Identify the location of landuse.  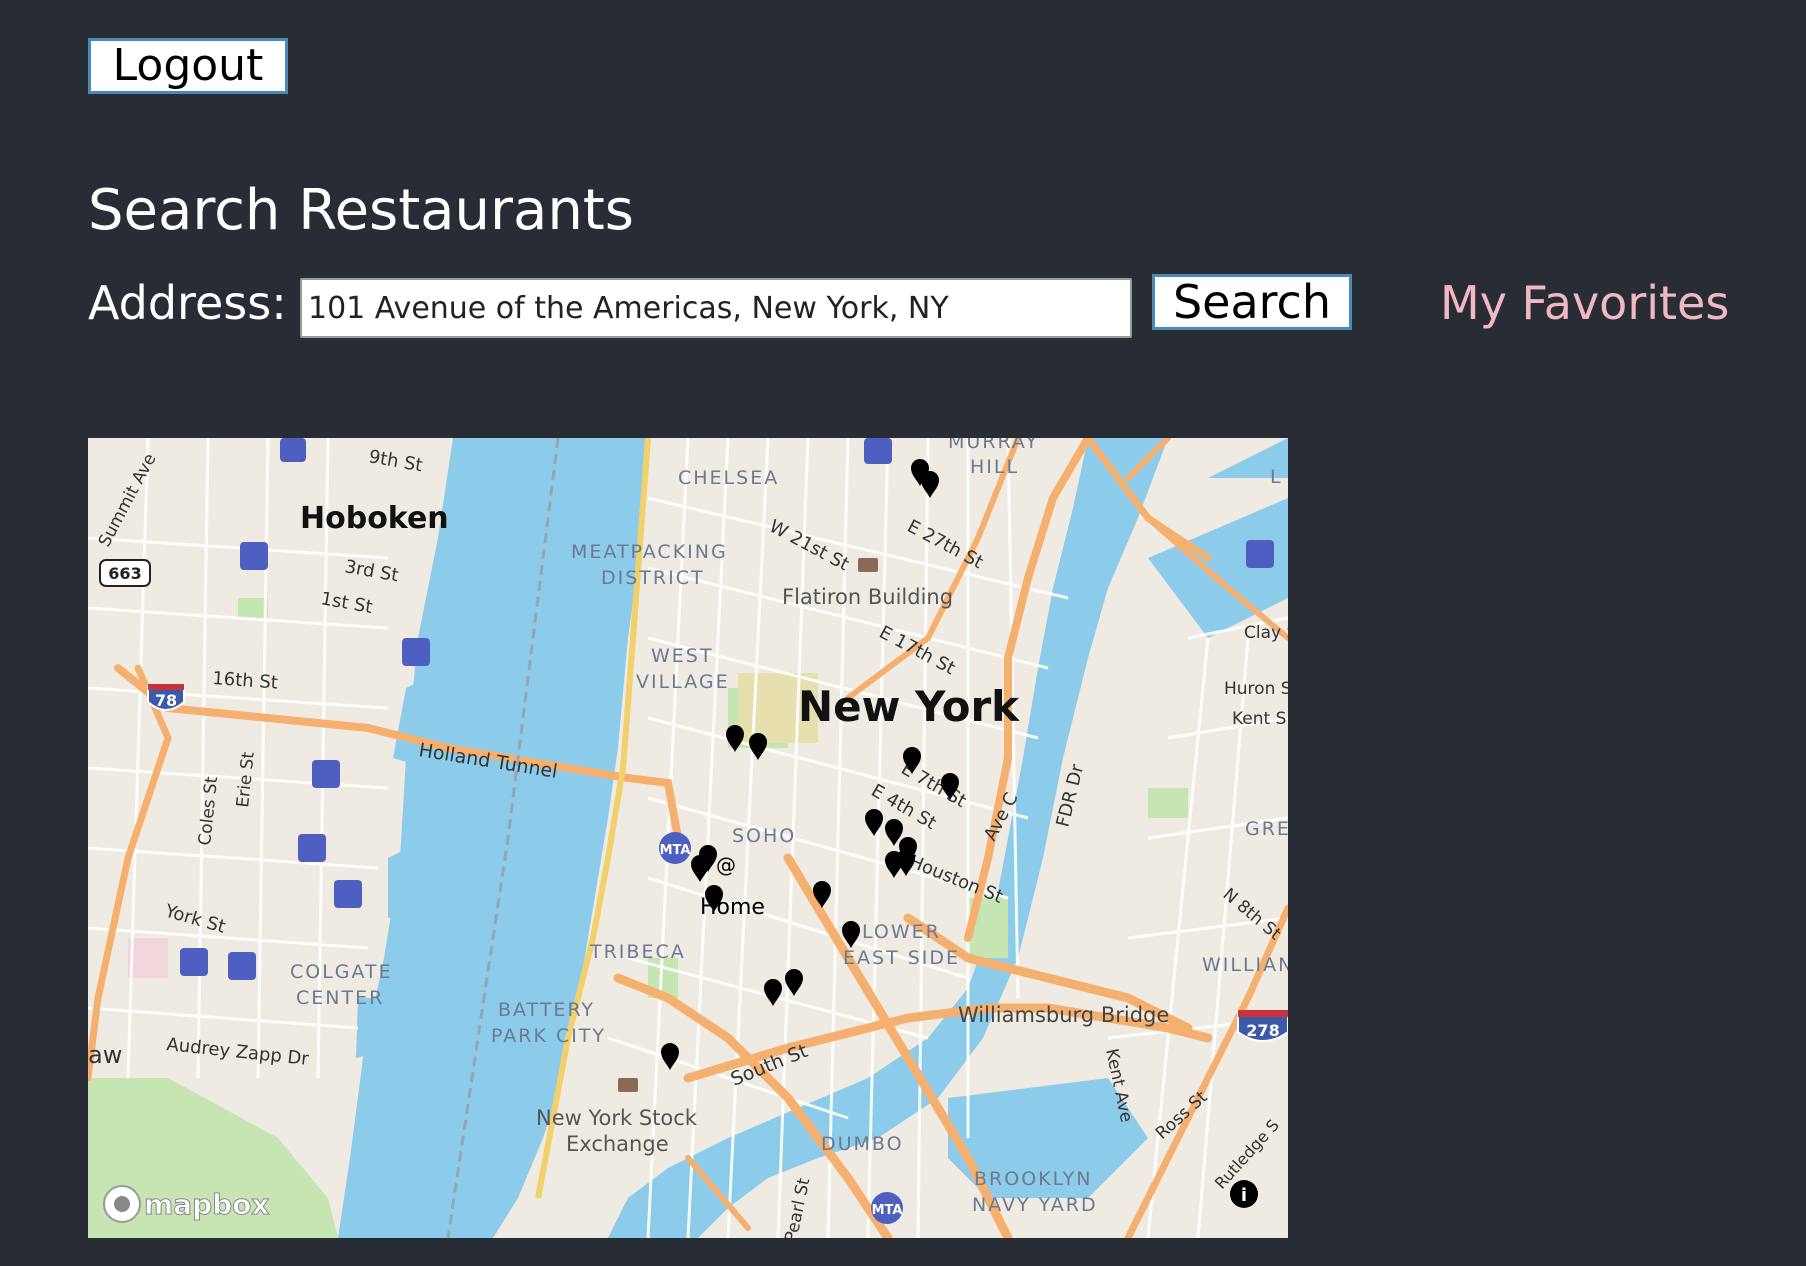
(148, 958).